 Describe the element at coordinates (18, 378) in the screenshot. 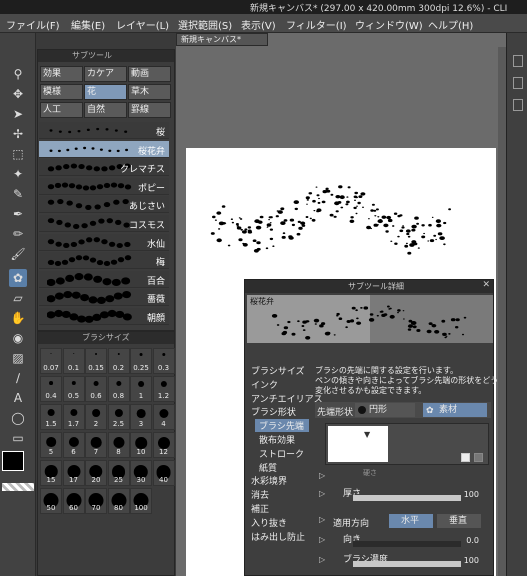

I see `line-tool-icon: ∕` at that location.